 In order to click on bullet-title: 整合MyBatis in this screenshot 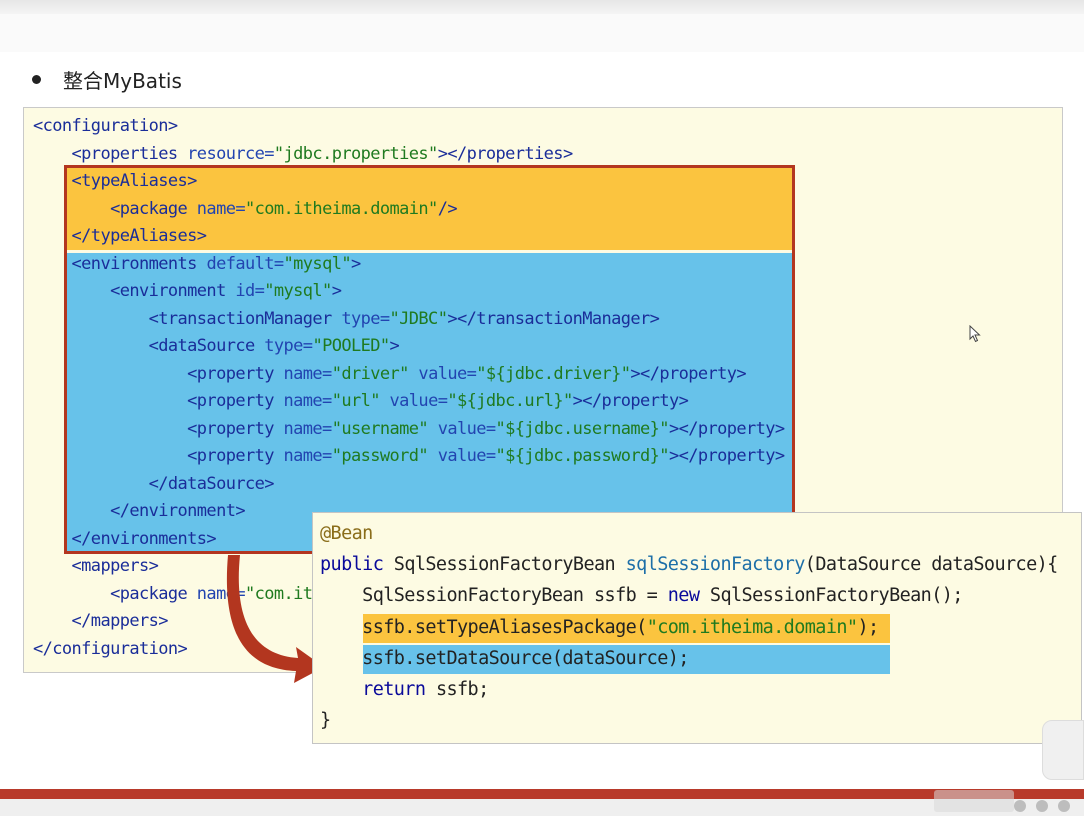, I will do `click(122, 80)`.